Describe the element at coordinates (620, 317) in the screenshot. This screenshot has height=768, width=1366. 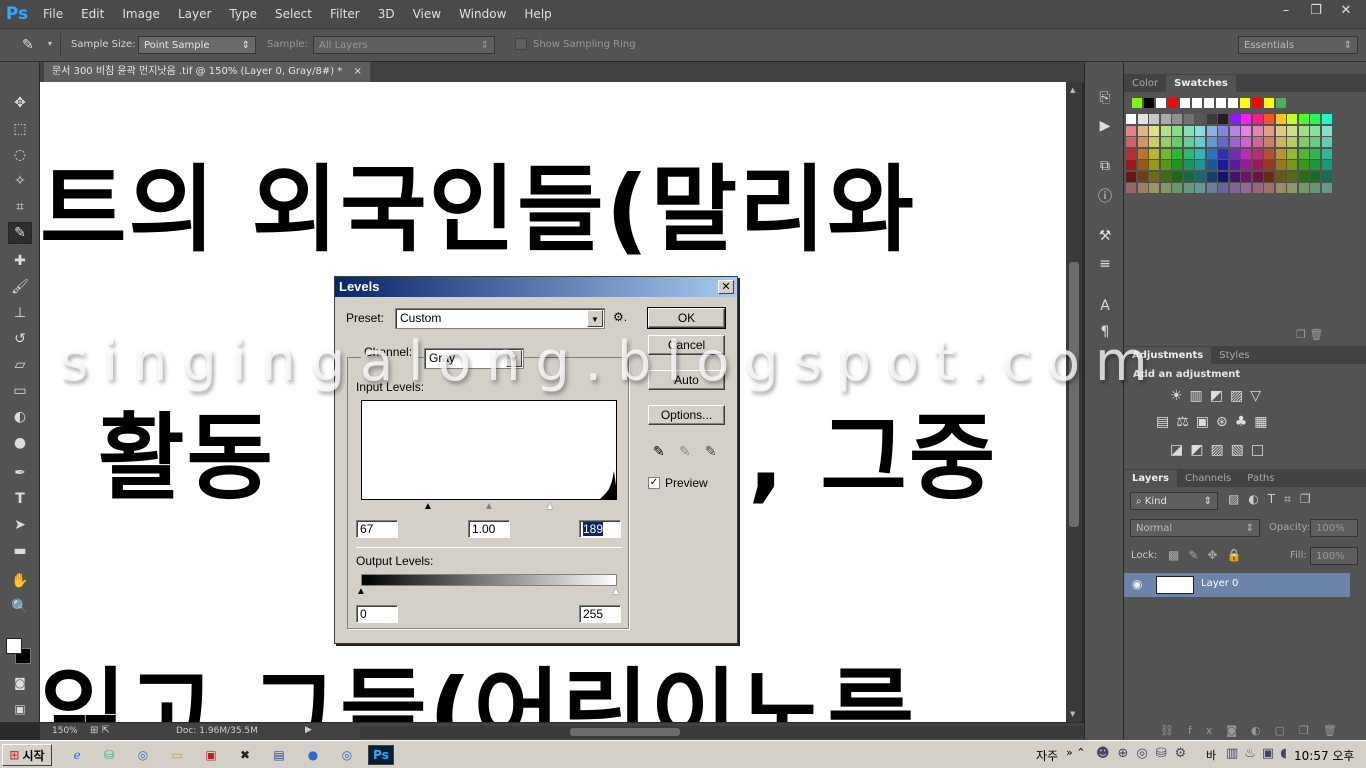
I see `preset-options-gear-icon: ⚙.` at that location.